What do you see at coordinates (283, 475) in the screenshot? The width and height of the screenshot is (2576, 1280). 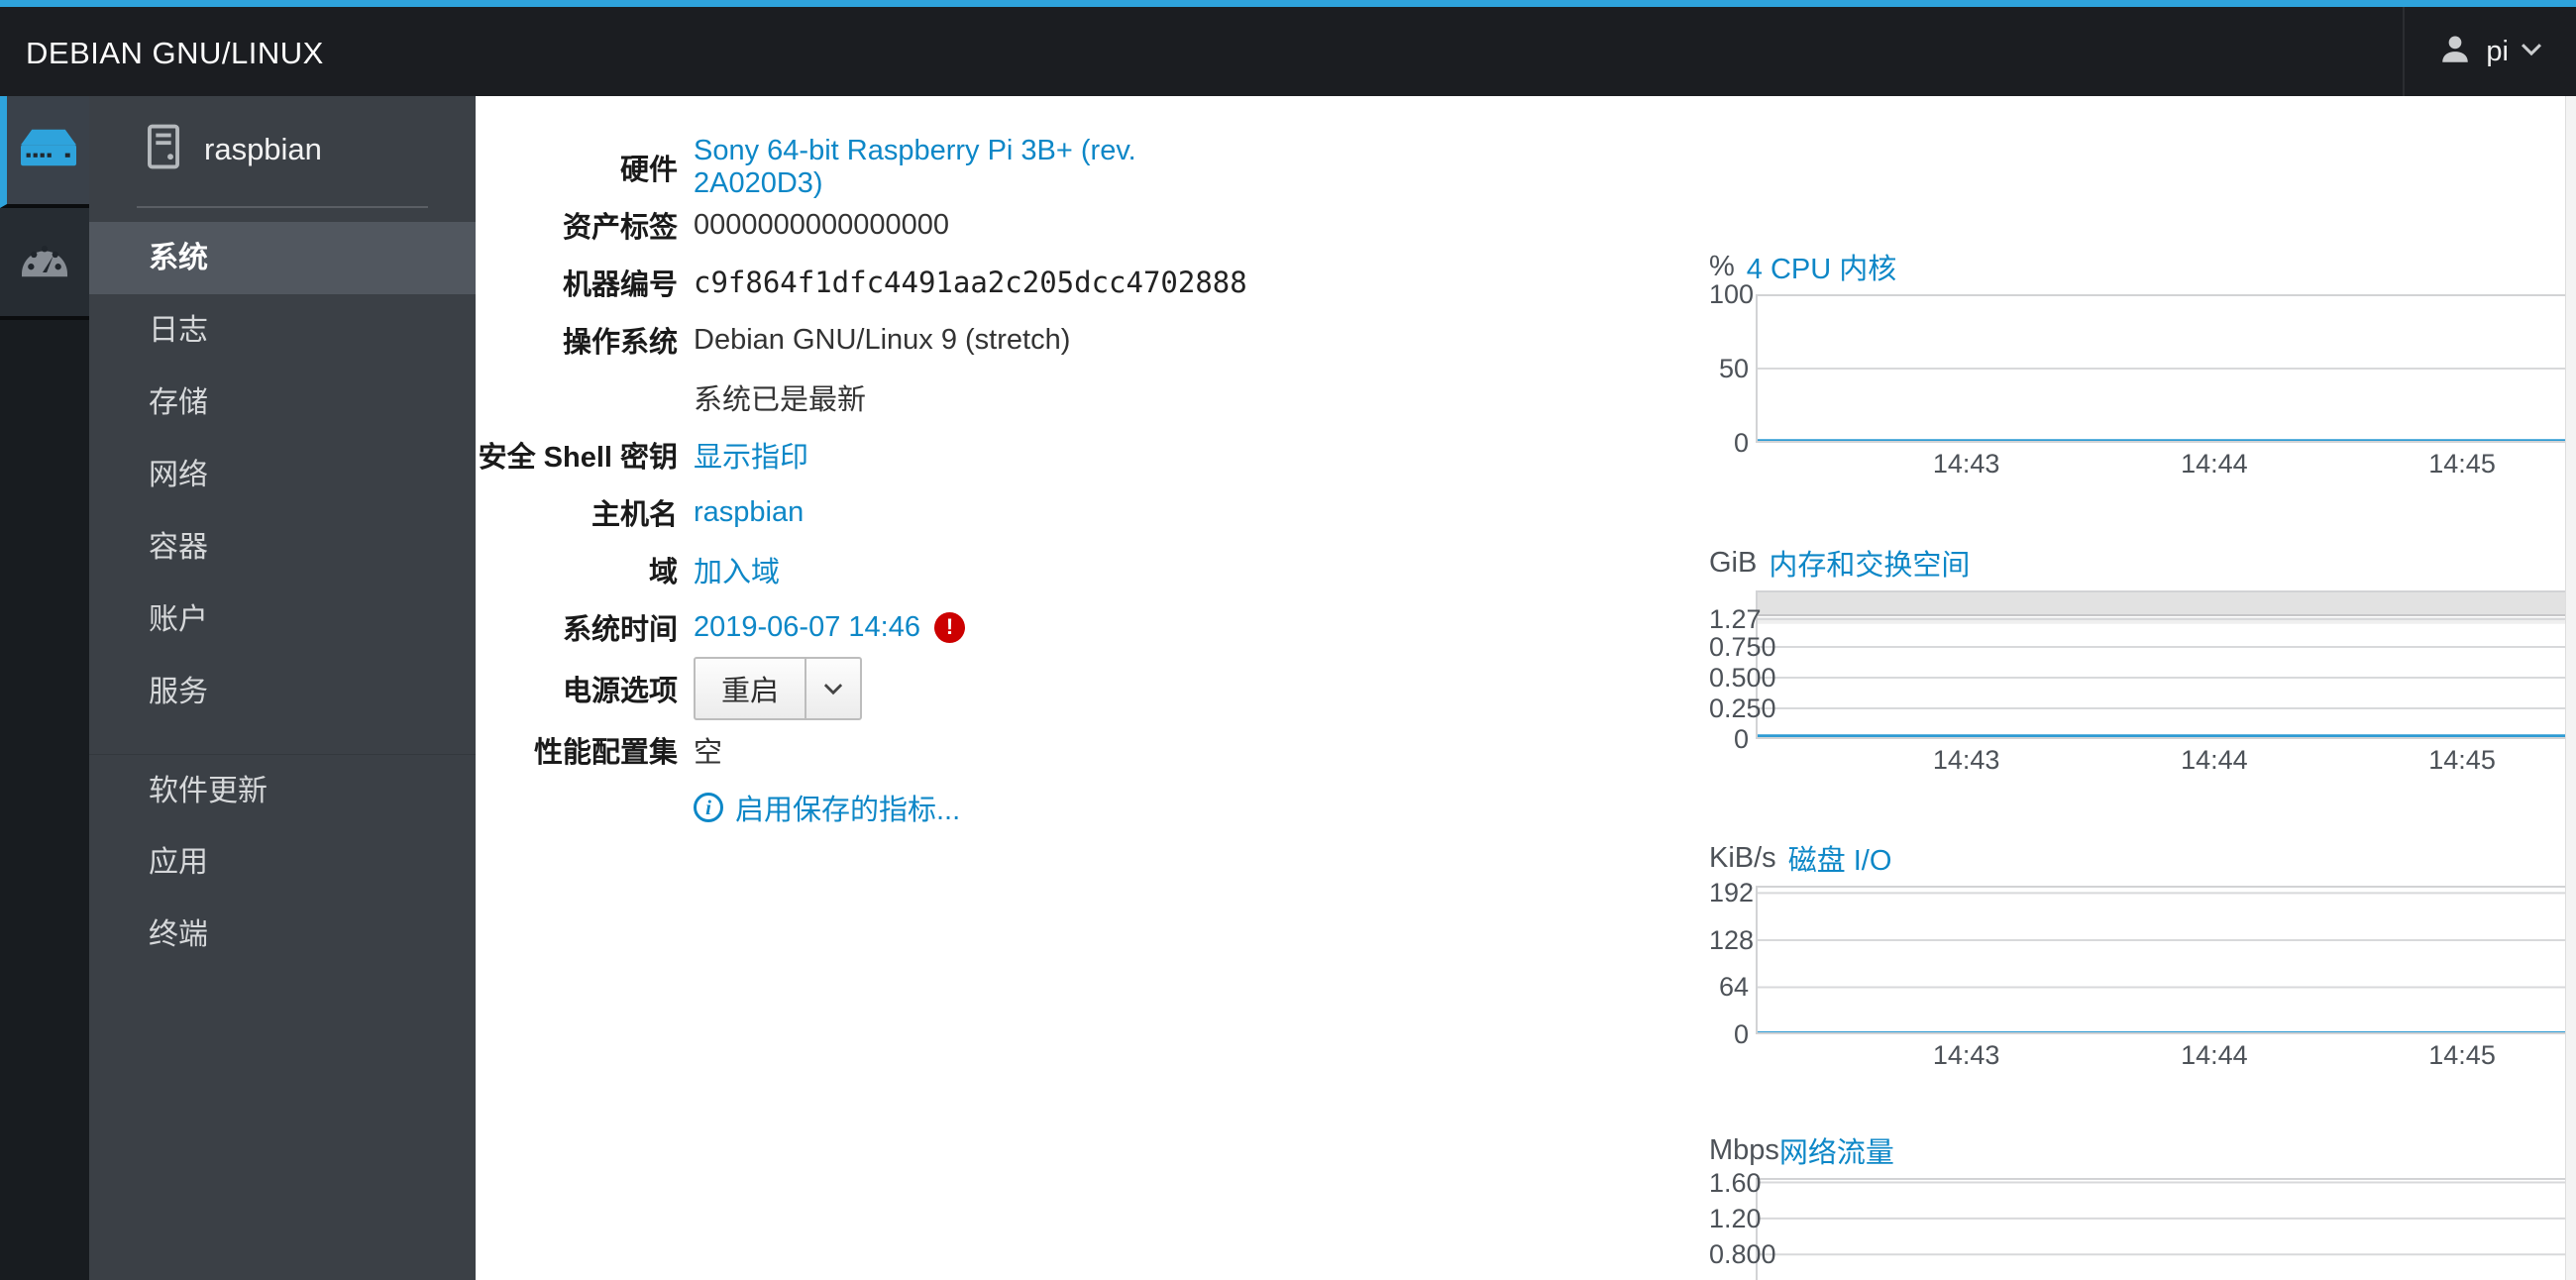 I see `sidebar-item-networking: 网络` at bounding box center [283, 475].